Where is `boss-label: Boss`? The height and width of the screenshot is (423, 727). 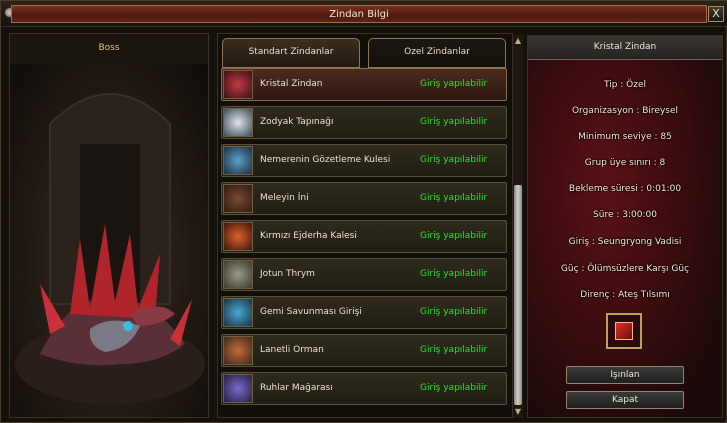
boss-label: Boss is located at coordinates (109, 49).